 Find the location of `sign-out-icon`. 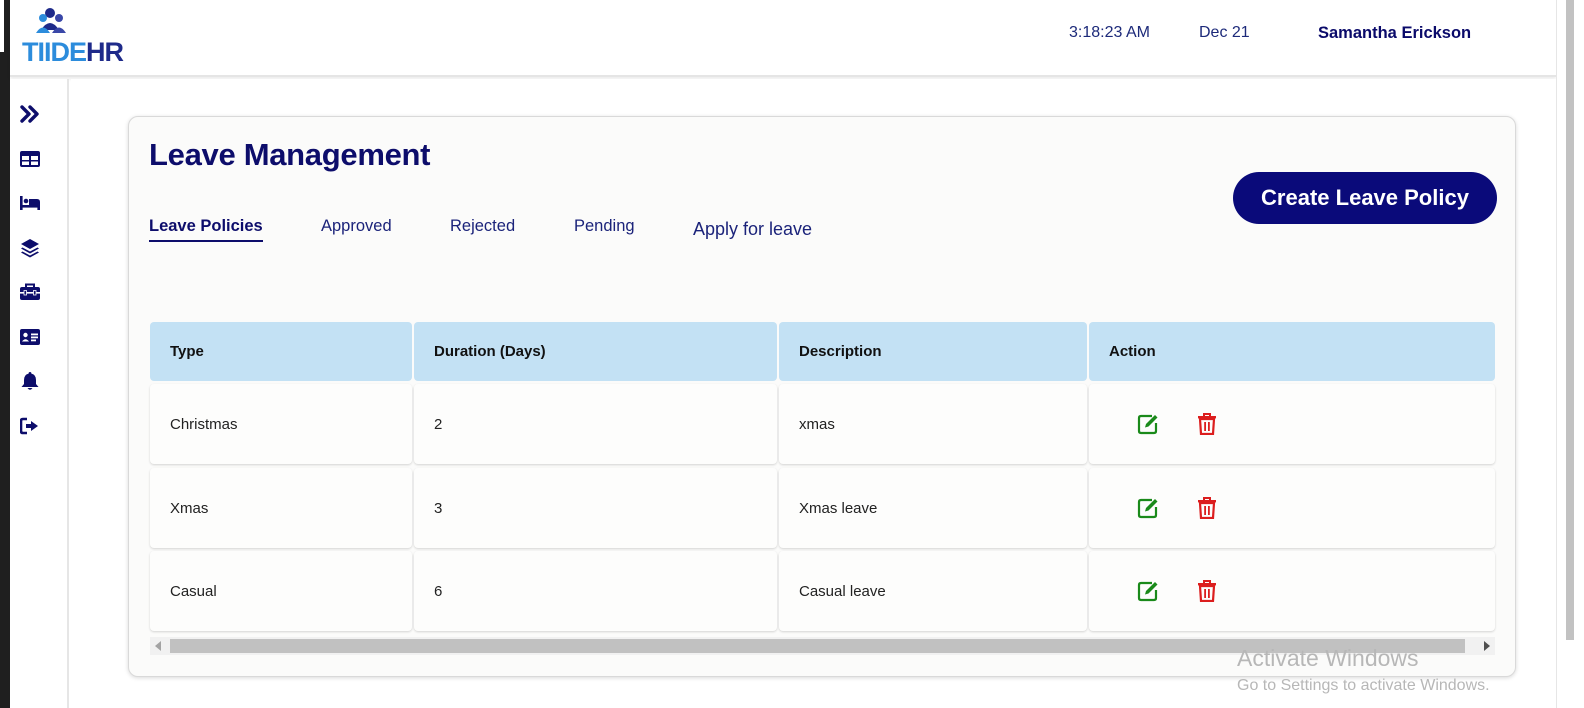

sign-out-icon is located at coordinates (30, 426).